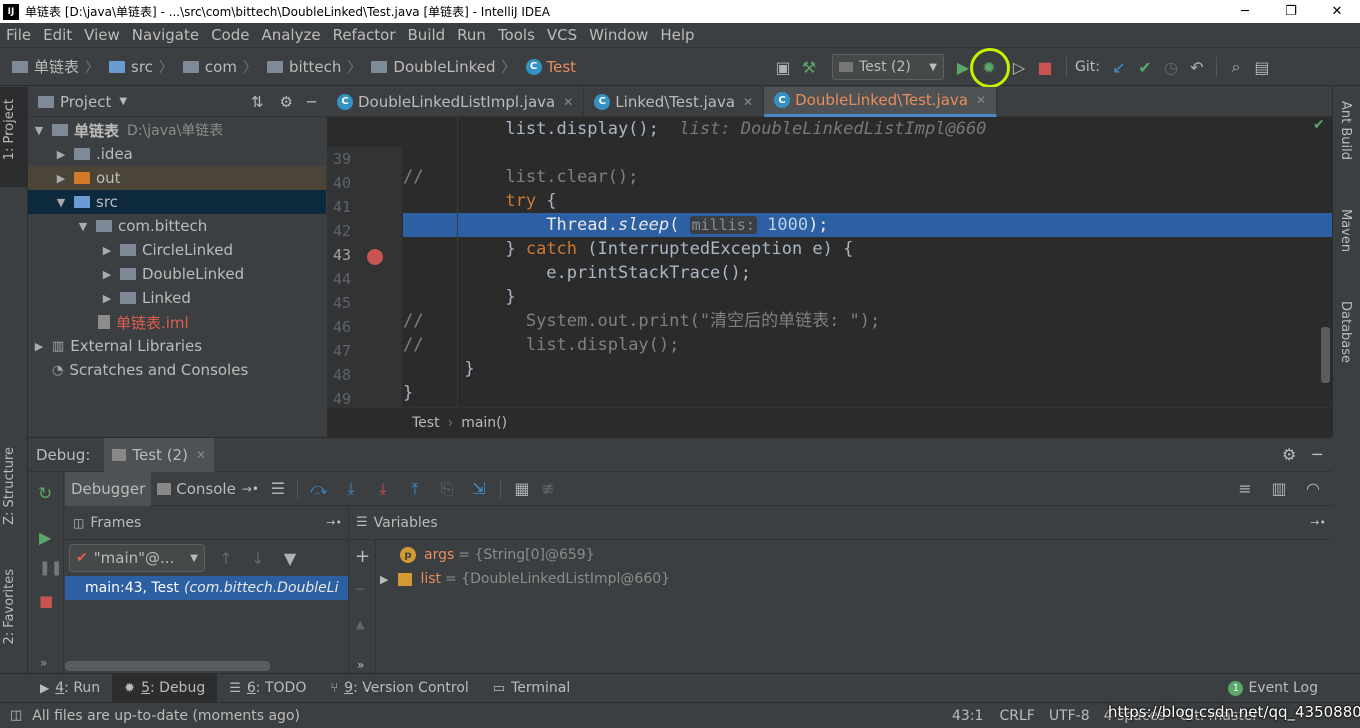 The height and width of the screenshot is (728, 1360). Describe the element at coordinates (1345, 332) in the screenshot. I see `database-tab: Database` at that location.